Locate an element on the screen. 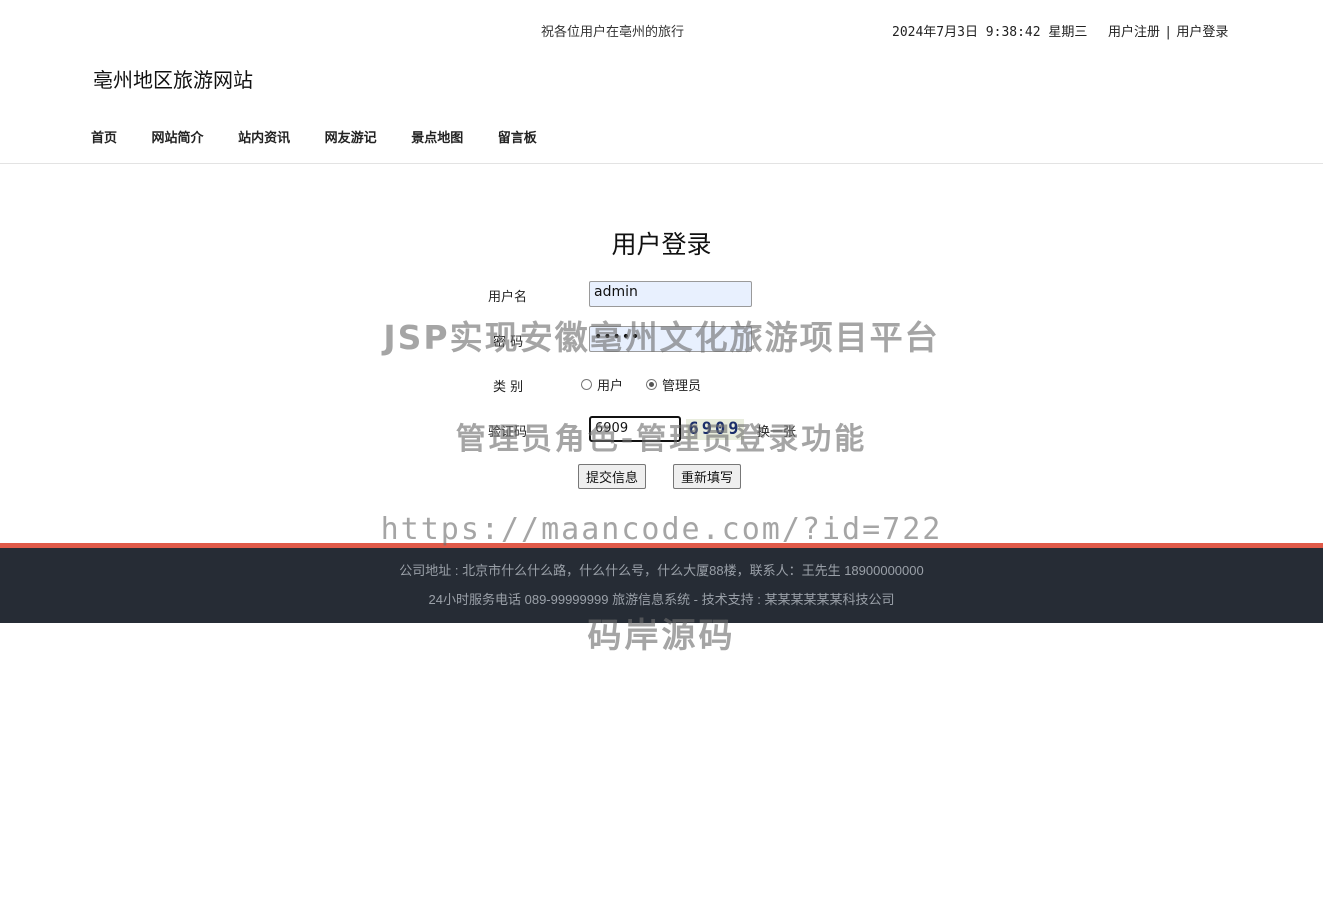 Image resolution: width=1323 pixels, height=914 pixels. user-links: 用户注册 | 用户登录 is located at coordinates (1168, 30).